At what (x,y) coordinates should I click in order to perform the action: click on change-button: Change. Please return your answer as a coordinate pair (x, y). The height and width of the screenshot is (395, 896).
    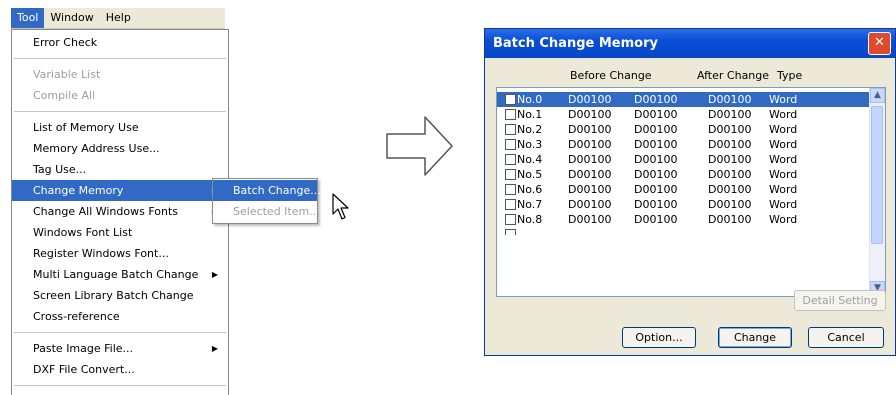
    Looking at the image, I should click on (755, 337).